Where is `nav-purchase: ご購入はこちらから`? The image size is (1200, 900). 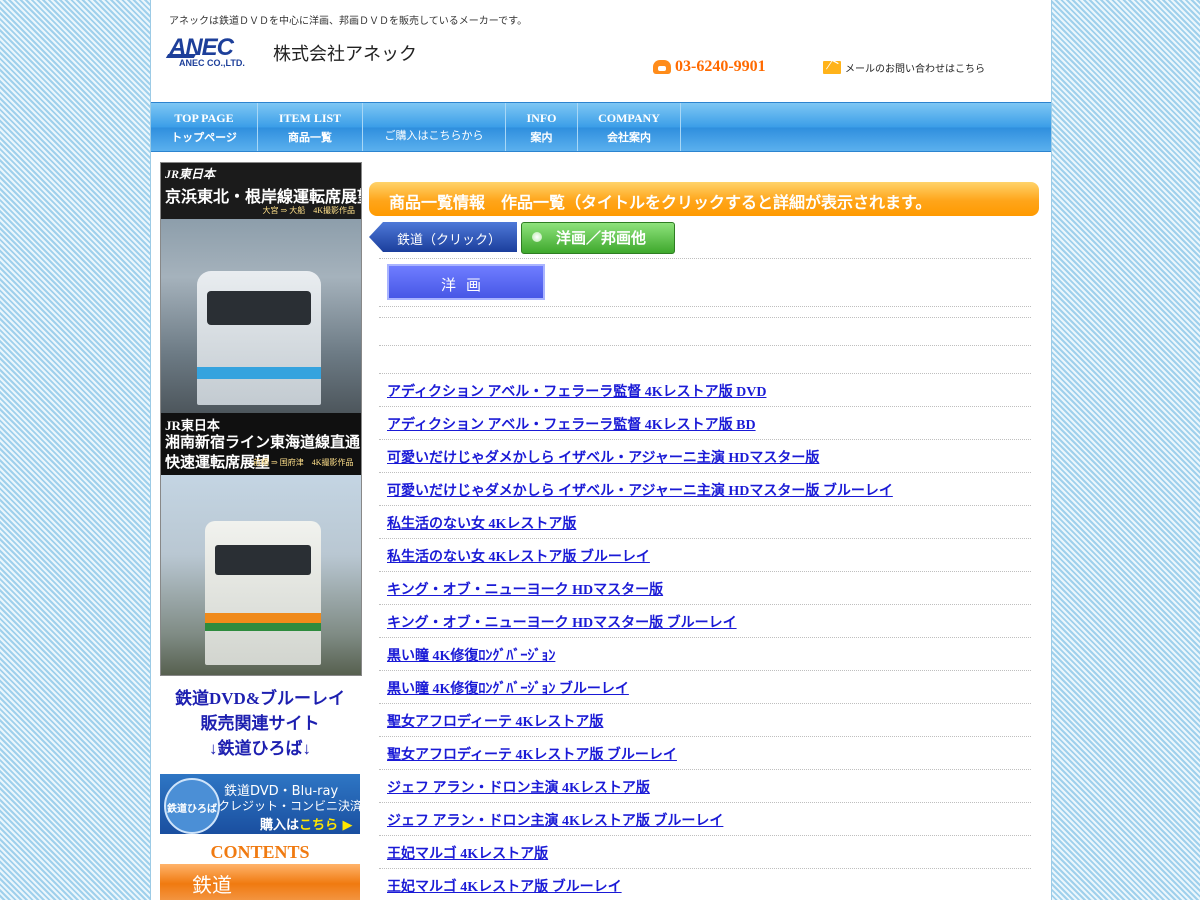
nav-purchase: ご購入はこちらから is located at coordinates (434, 127).